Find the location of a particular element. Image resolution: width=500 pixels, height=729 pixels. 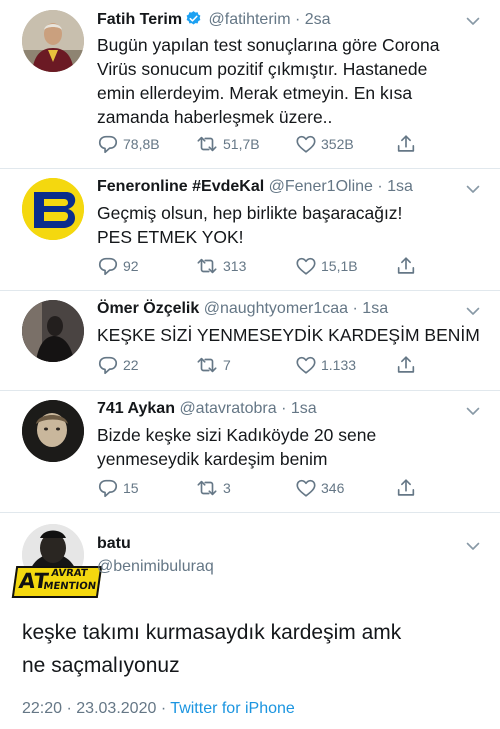

tweet-header: 741 Aykan @atavratobra · 1sa is located at coordinates (207, 409).